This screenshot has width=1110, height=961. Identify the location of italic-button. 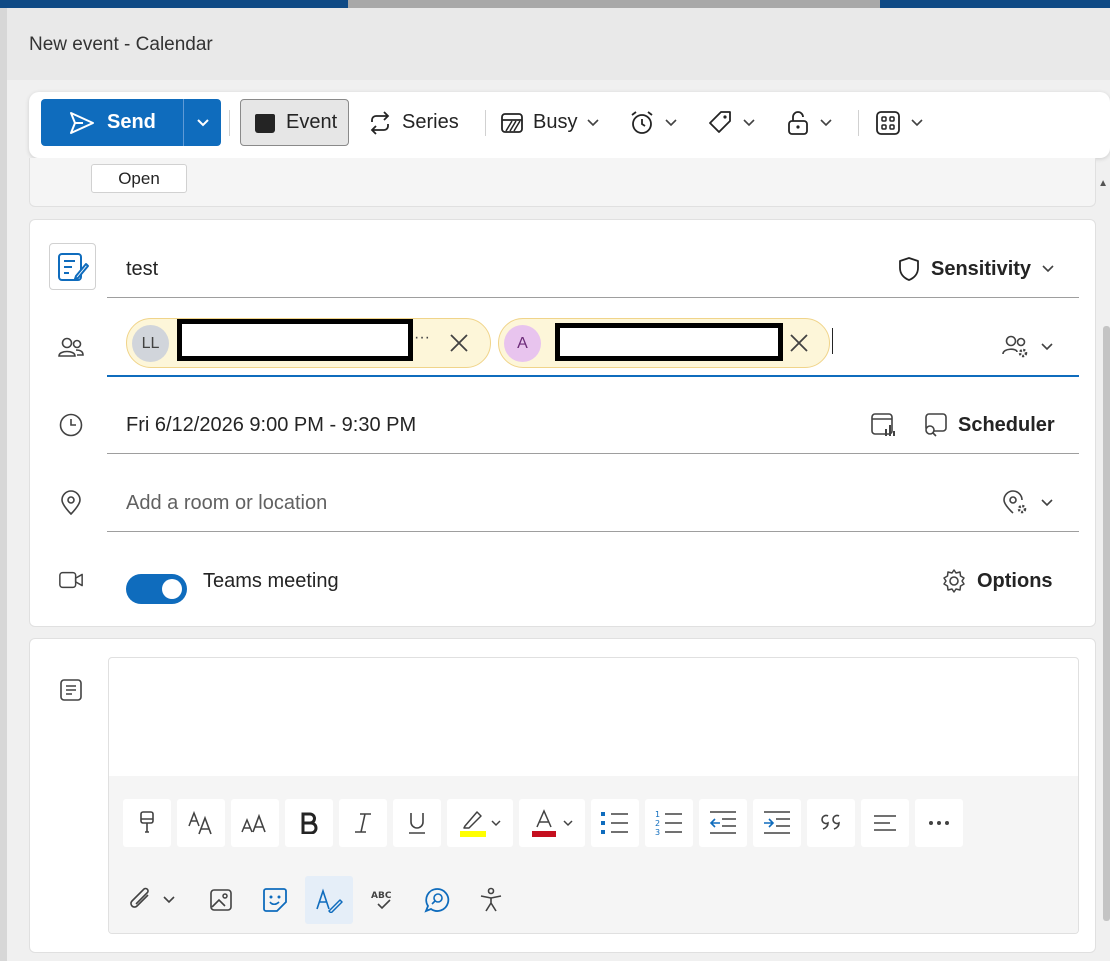
(363, 823).